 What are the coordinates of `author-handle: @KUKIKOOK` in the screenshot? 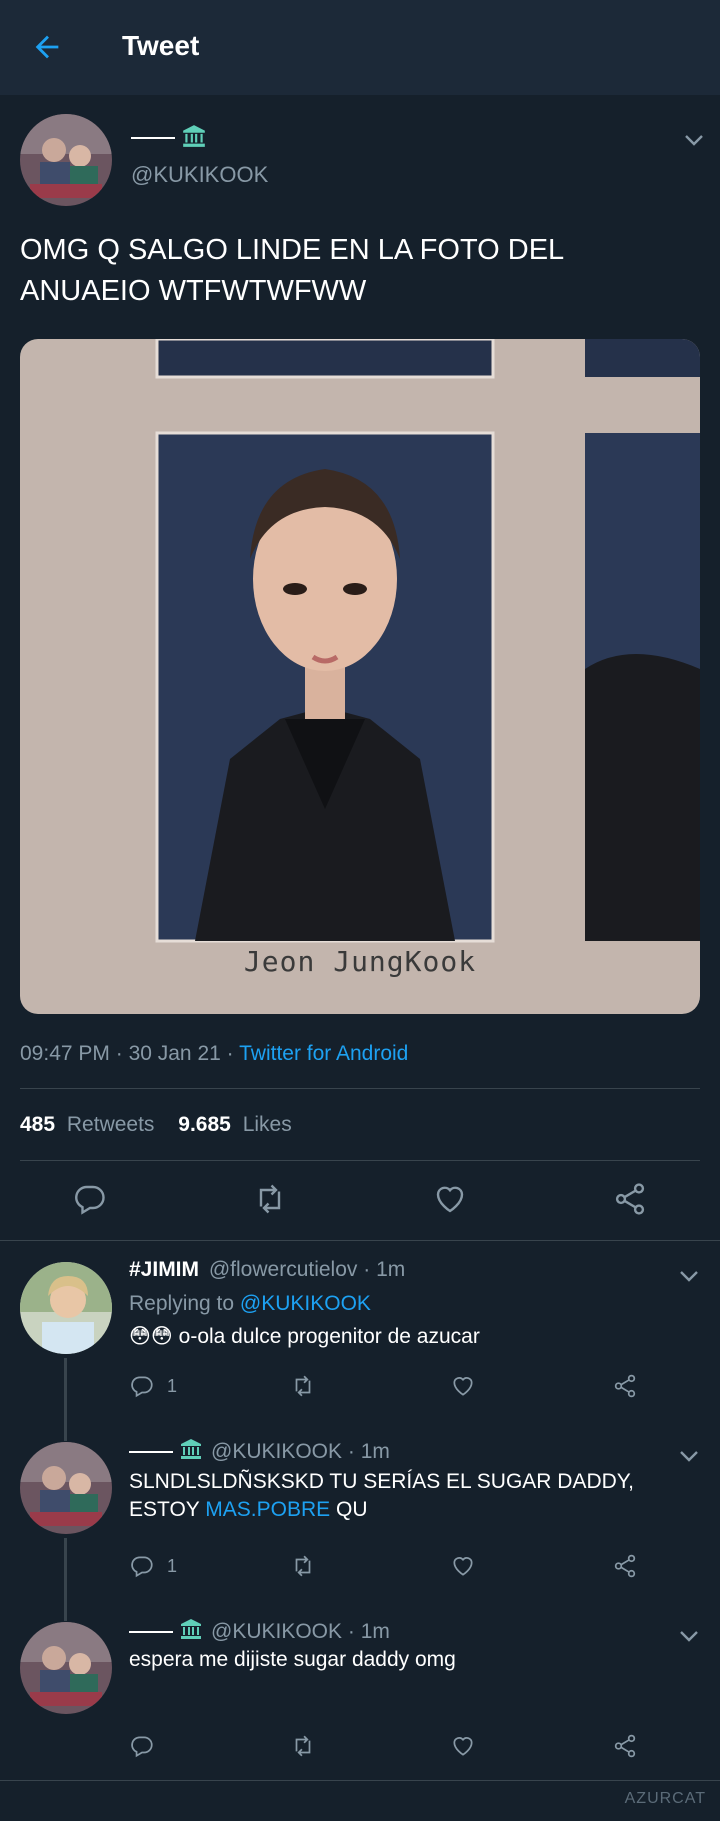 It's located at (200, 174).